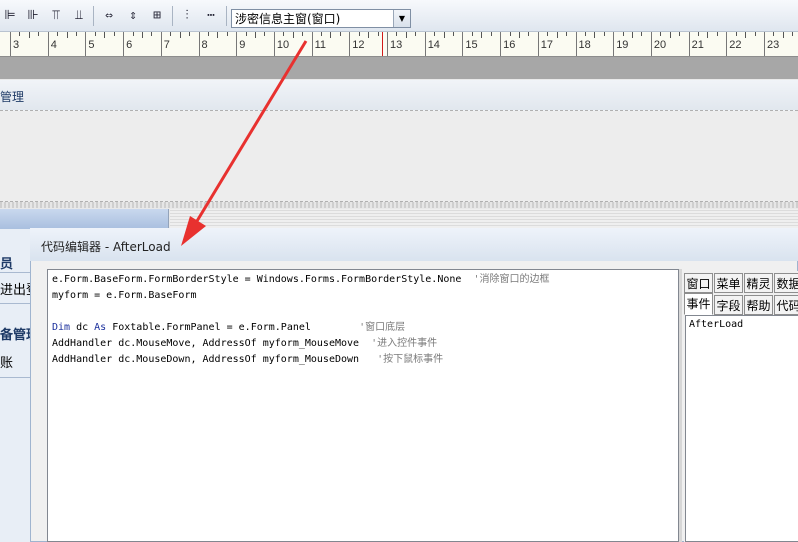  Describe the element at coordinates (410, 359) in the screenshot. I see `code-comment: '按下鼠标事件` at that location.